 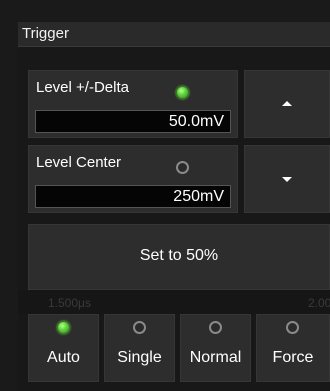 What do you see at coordinates (63, 327) in the screenshot?
I see `mode-auto-indicator-icon` at bounding box center [63, 327].